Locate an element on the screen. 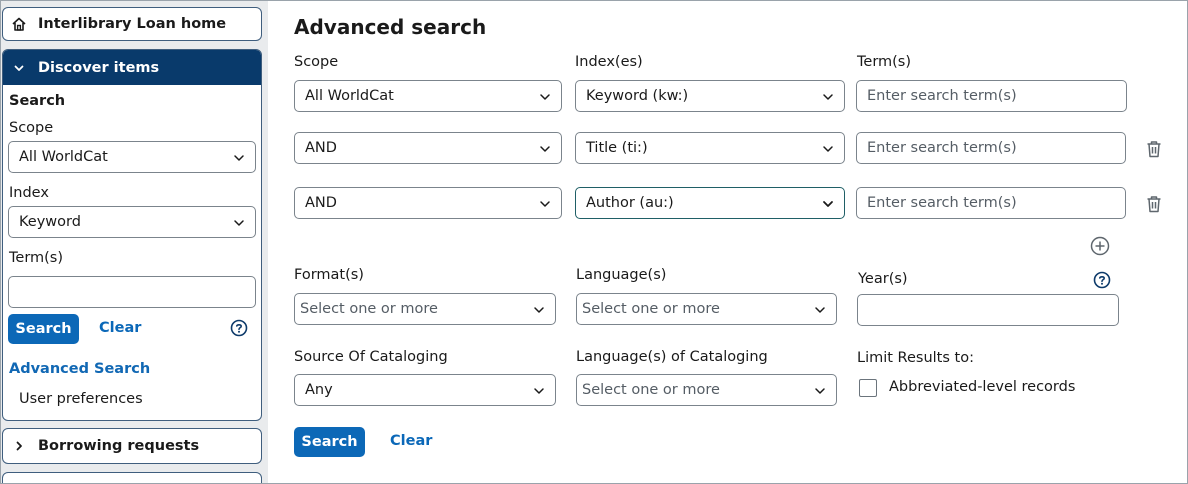 This screenshot has height=484, width=1188. index-column-label: Index(es) is located at coordinates (609, 62).